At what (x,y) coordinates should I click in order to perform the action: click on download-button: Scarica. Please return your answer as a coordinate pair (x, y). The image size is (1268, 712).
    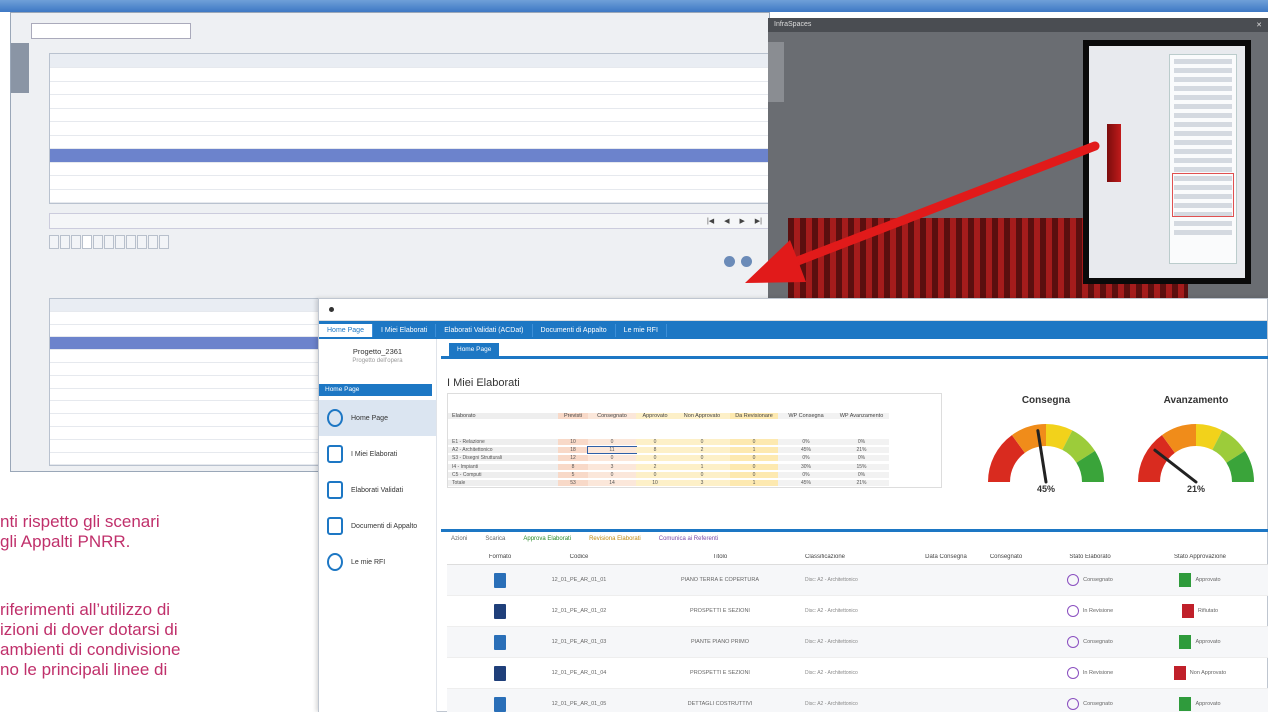
    Looking at the image, I should click on (495, 539).